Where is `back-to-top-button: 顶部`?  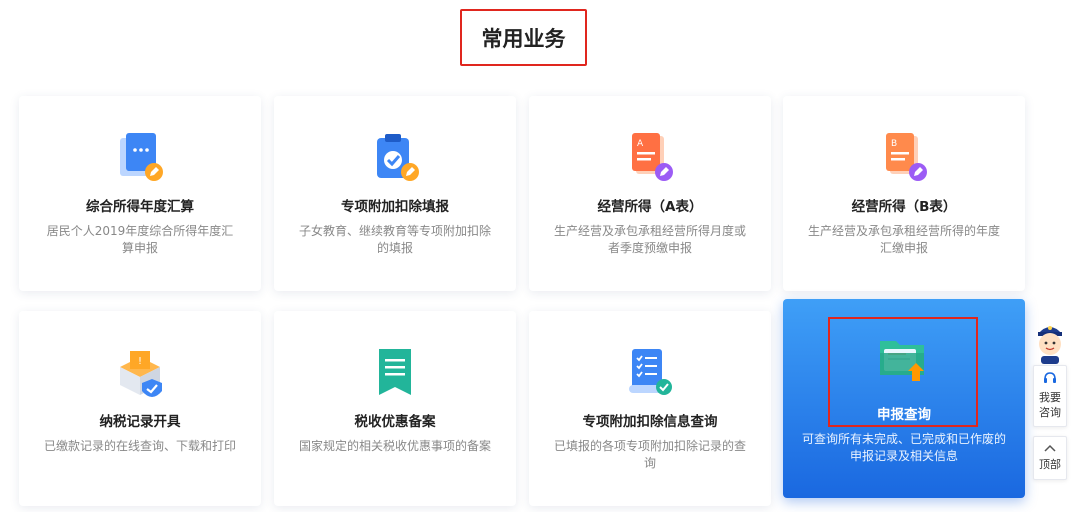
back-to-top-button: 顶部 is located at coordinates (1050, 458).